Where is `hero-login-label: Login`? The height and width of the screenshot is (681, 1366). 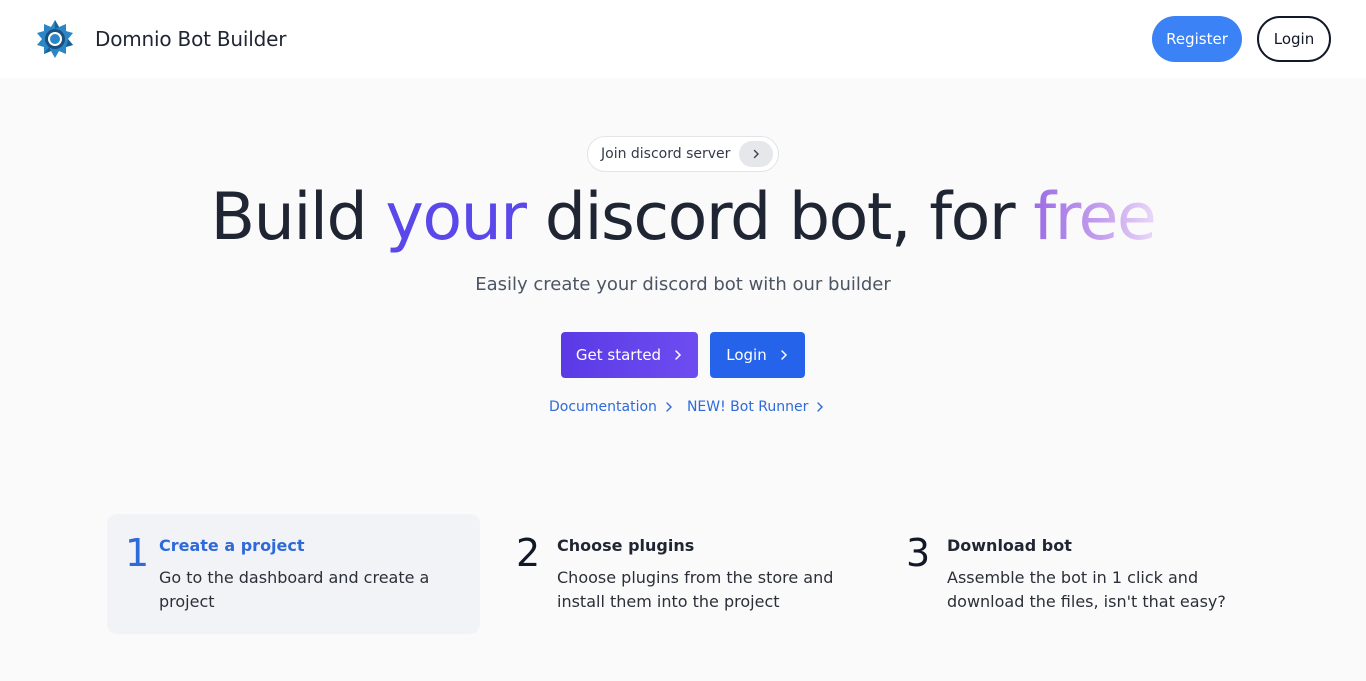 hero-login-label: Login is located at coordinates (746, 355).